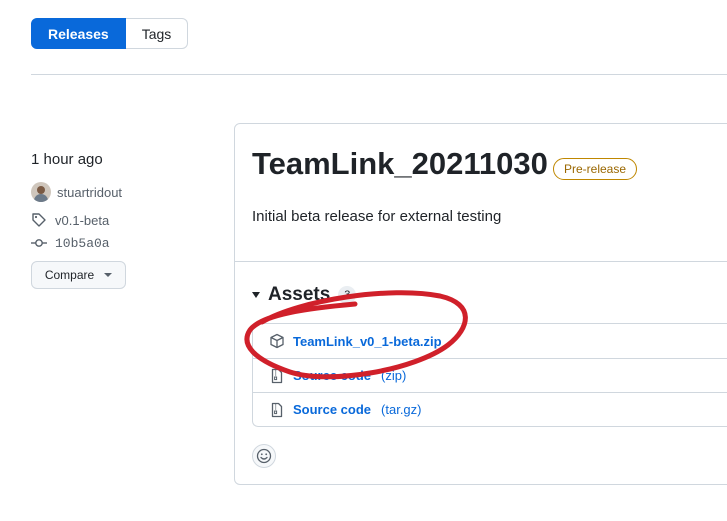 The image size is (727, 521). I want to click on asset-row: Source code (zip), so click(490, 375).